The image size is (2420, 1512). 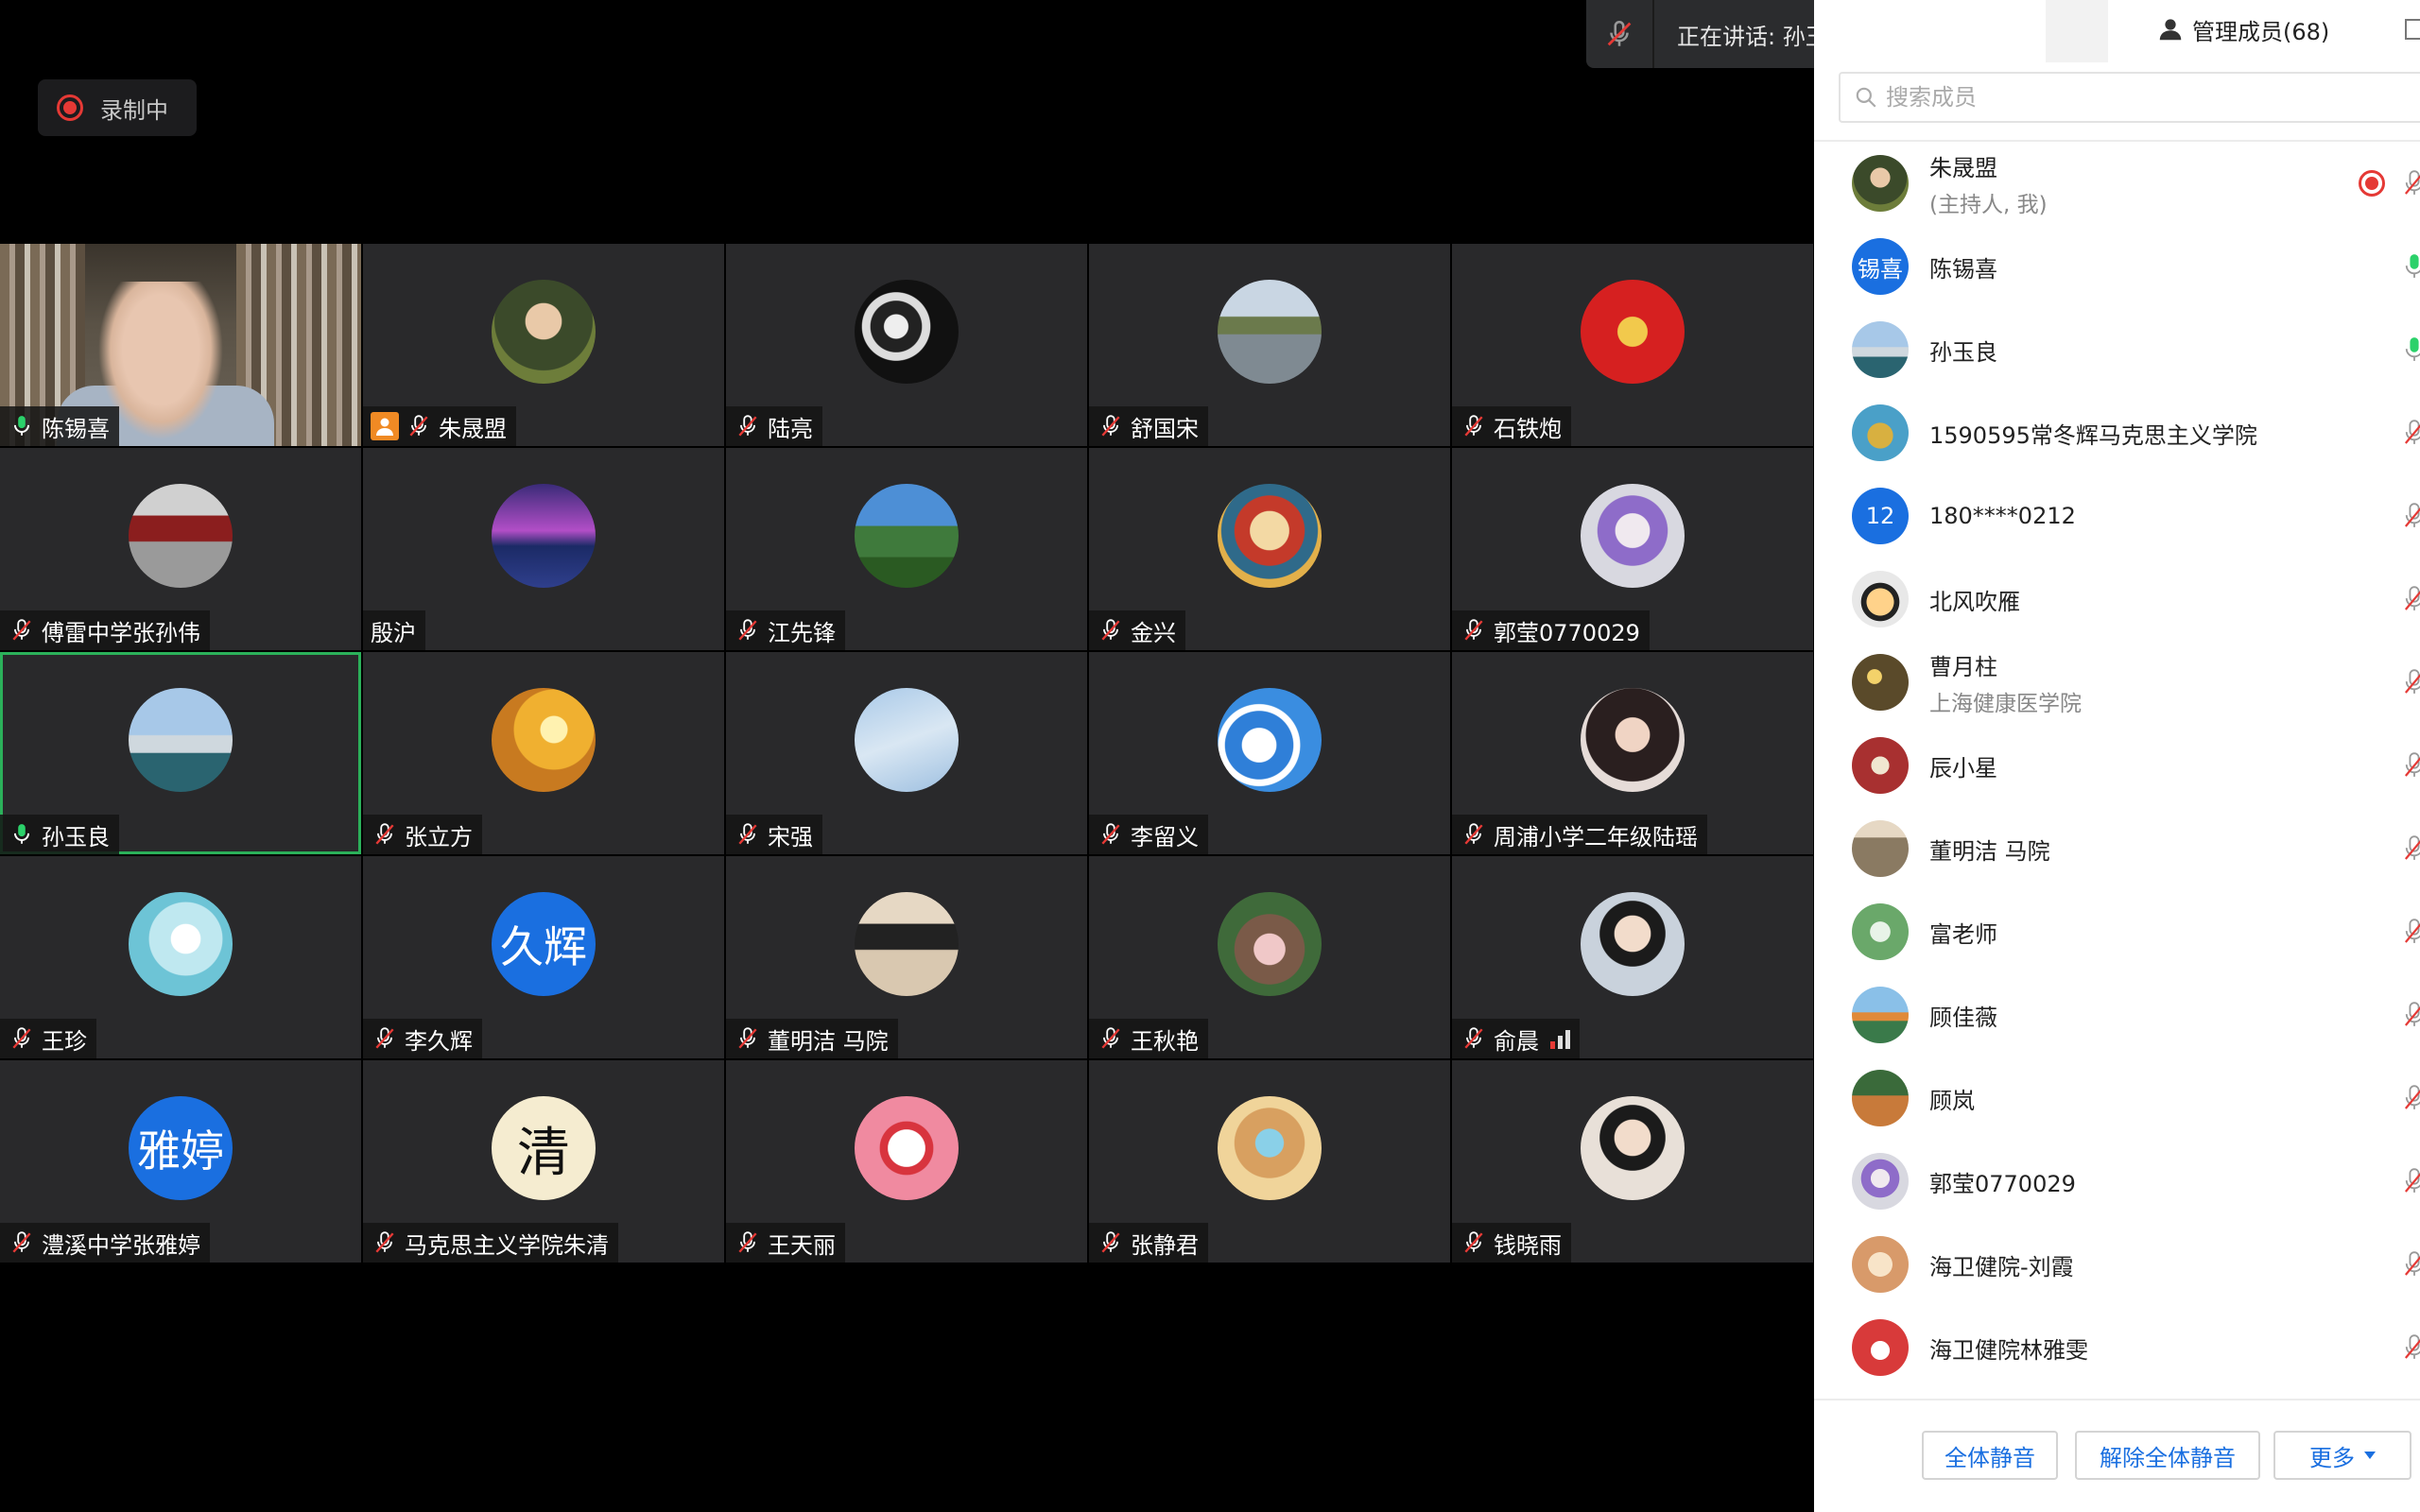 What do you see at coordinates (906, 753) in the screenshot?
I see `video-tile: 宋强` at bounding box center [906, 753].